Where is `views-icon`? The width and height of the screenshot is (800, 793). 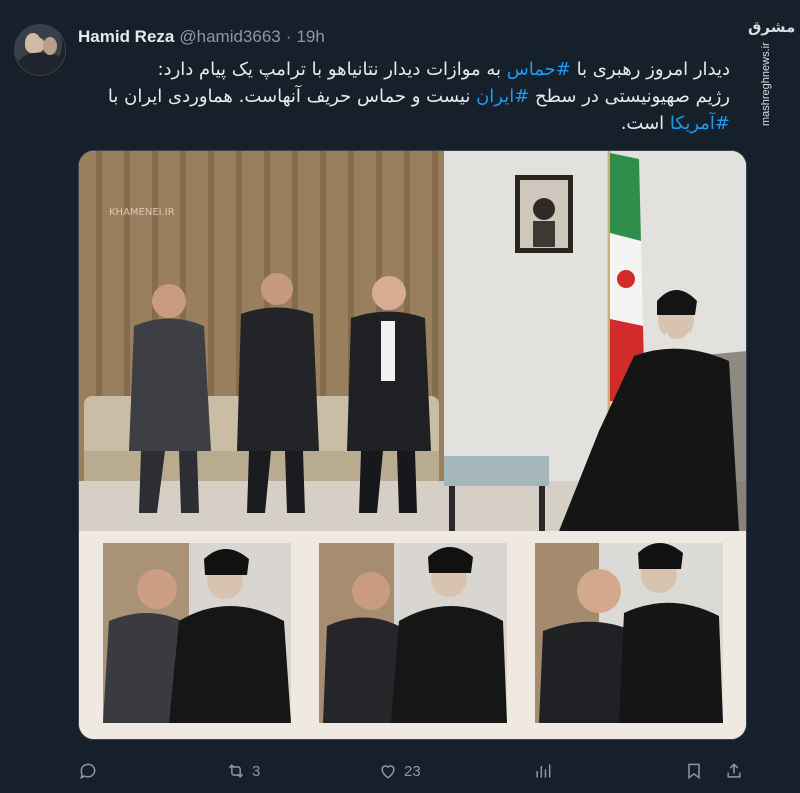 views-icon is located at coordinates (543, 771).